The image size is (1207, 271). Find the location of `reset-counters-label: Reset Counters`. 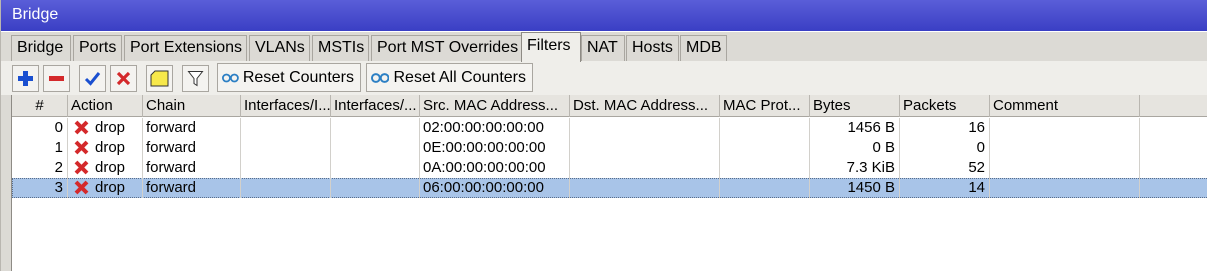

reset-counters-label: Reset Counters is located at coordinates (298, 77).